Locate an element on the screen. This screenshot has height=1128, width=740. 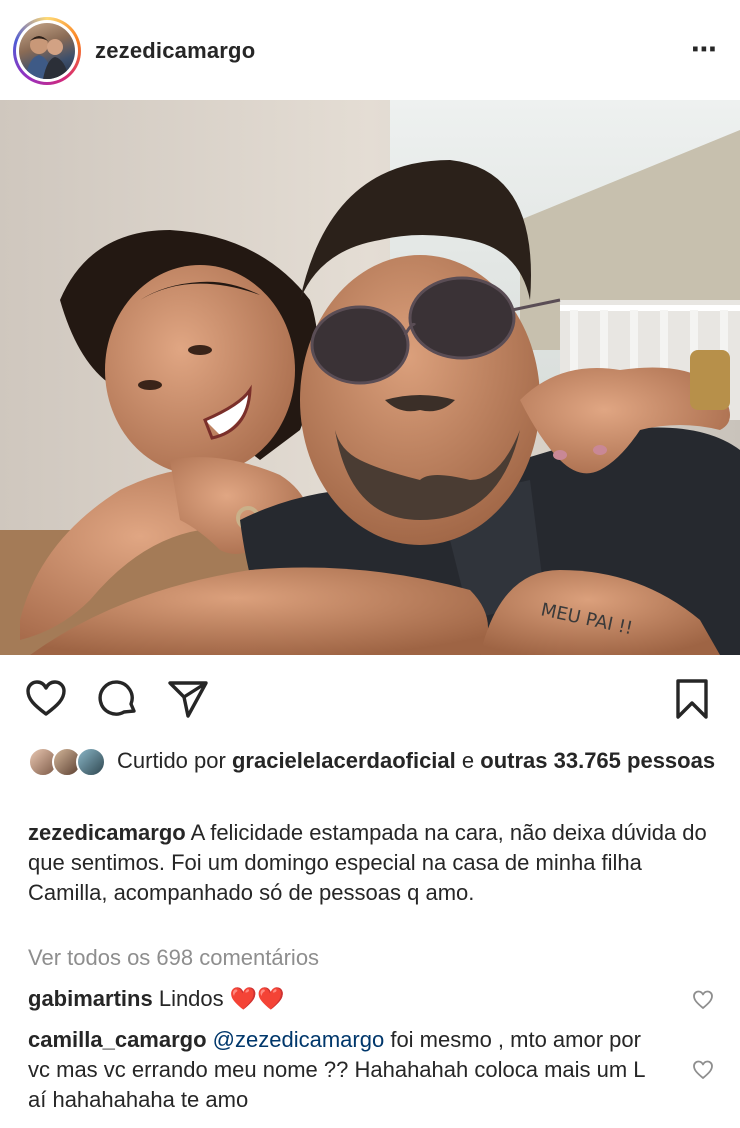
send-icon is located at coordinates (188, 699).